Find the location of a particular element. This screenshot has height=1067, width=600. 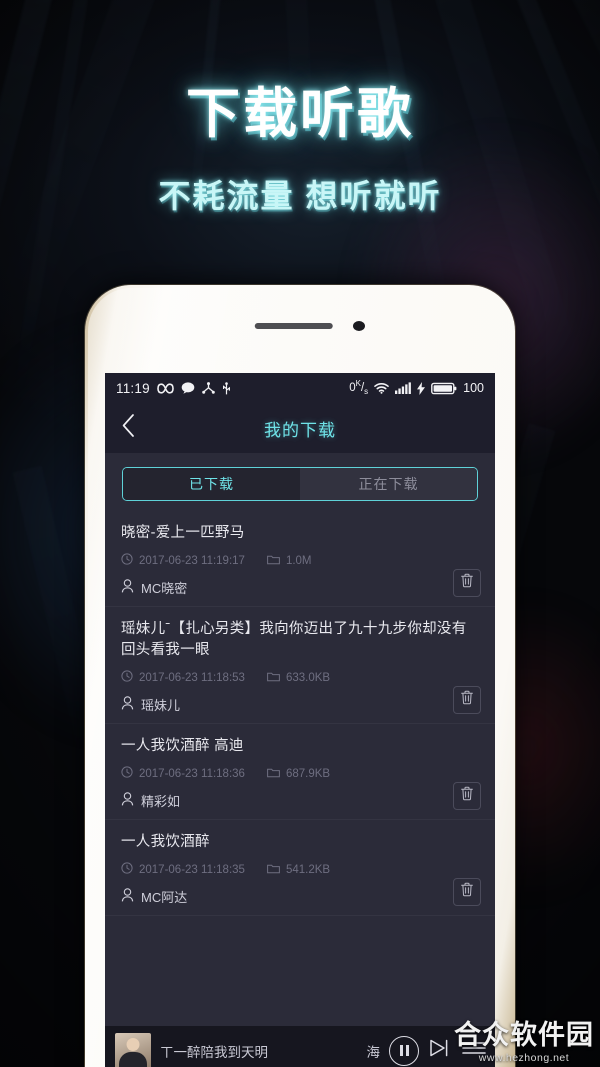

next-track-icon is located at coordinates (440, 1050).